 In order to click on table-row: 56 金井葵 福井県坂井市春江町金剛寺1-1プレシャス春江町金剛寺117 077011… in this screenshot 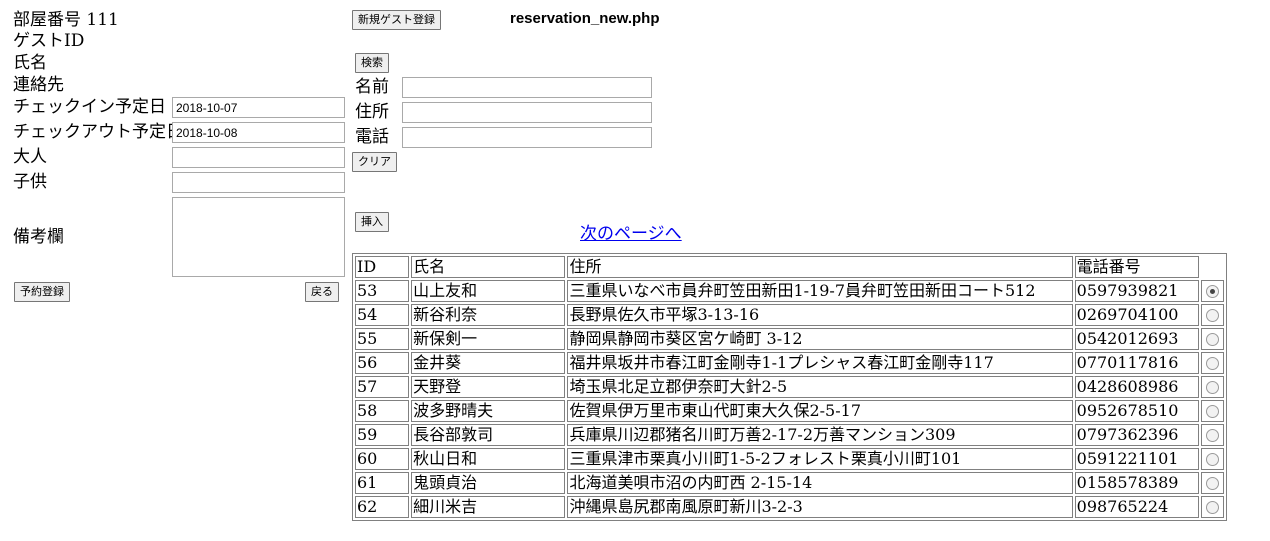, I will do `click(789, 363)`.